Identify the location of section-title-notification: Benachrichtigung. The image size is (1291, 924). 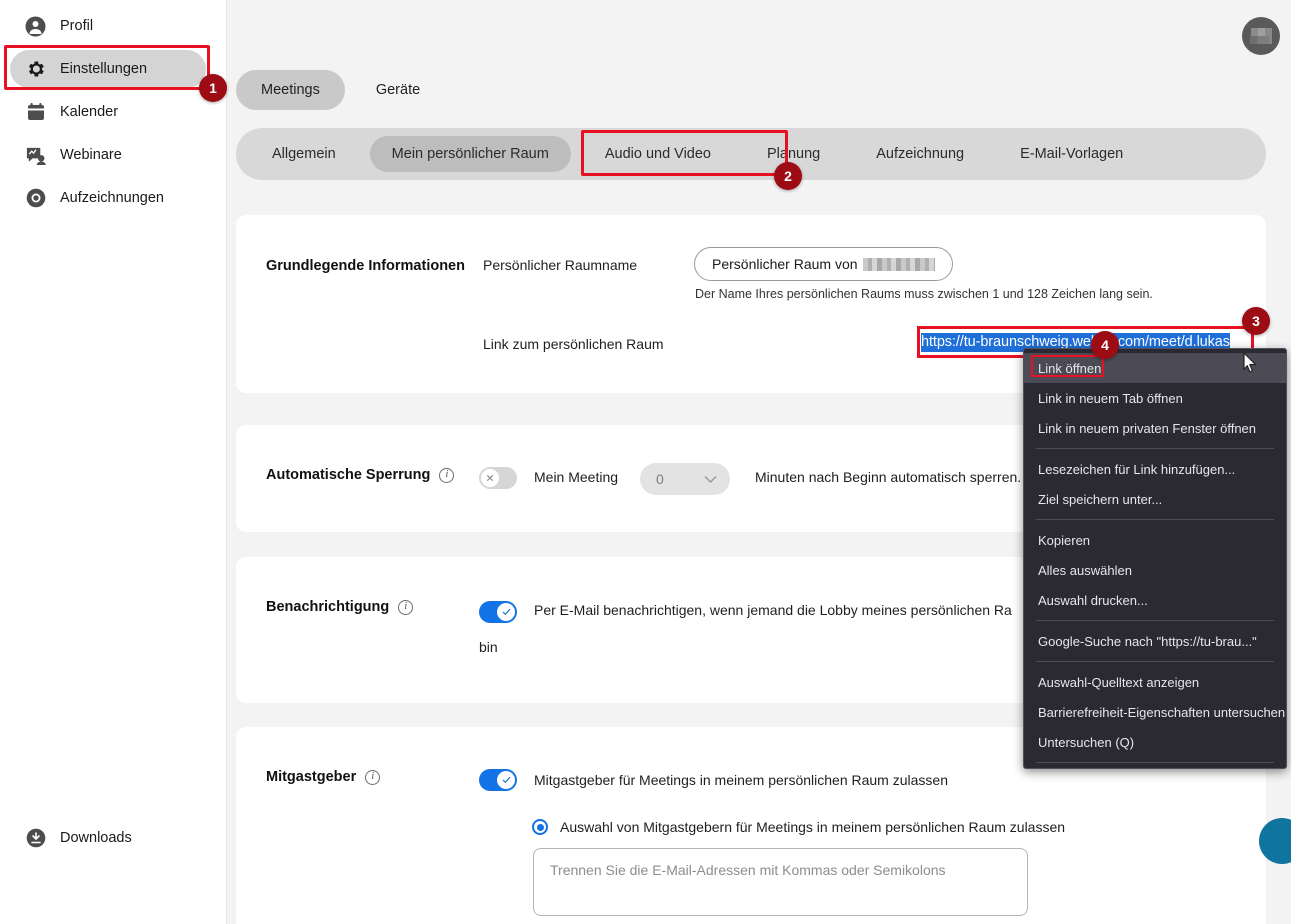
(328, 607).